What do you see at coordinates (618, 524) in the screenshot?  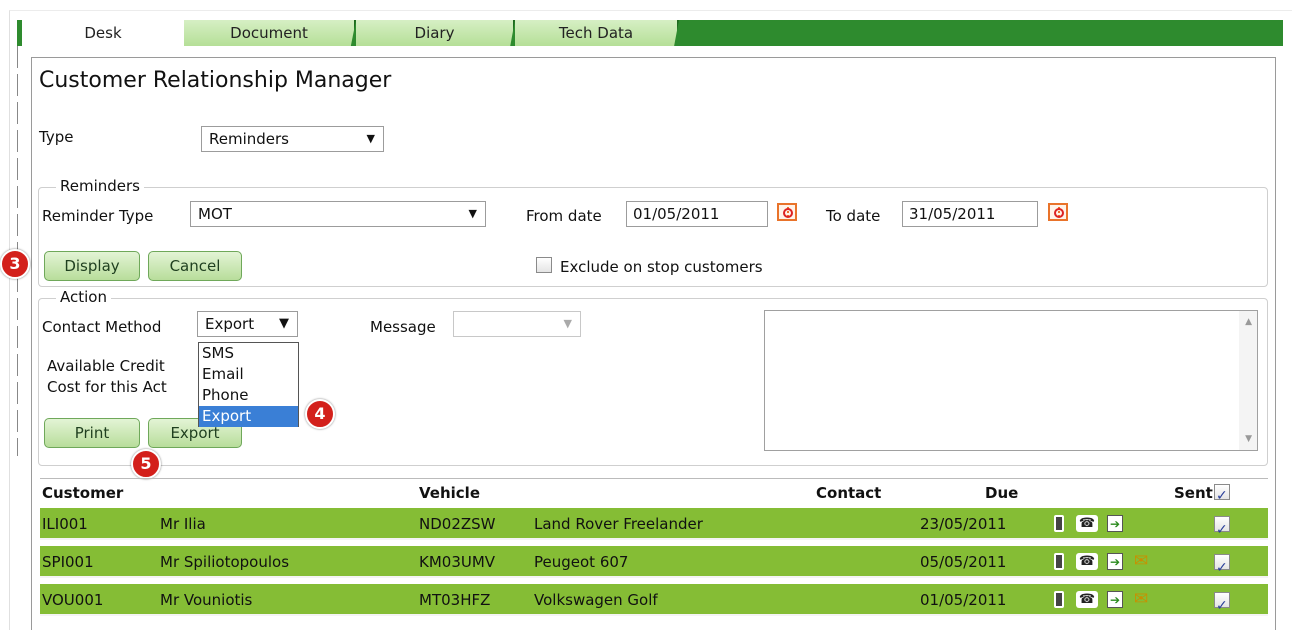 I see `vehicle-model: Land Rover Freelander` at bounding box center [618, 524].